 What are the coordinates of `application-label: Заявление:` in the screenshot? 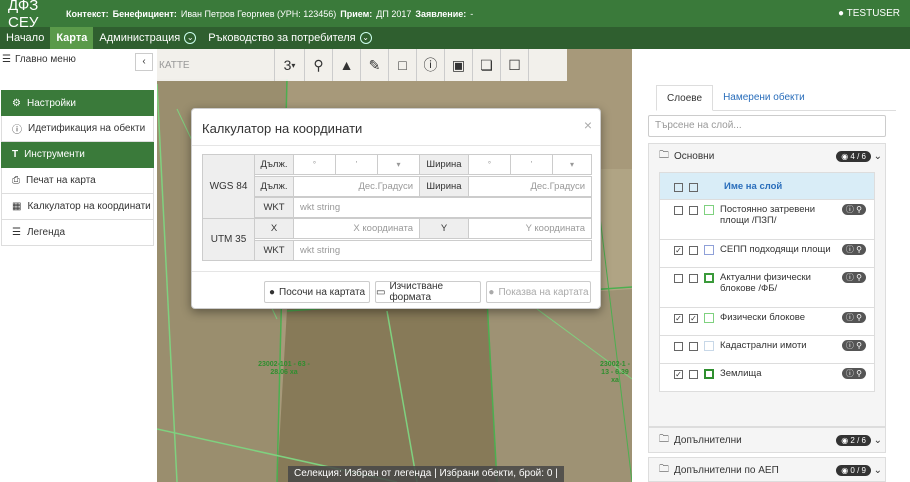 It's located at (441, 13).